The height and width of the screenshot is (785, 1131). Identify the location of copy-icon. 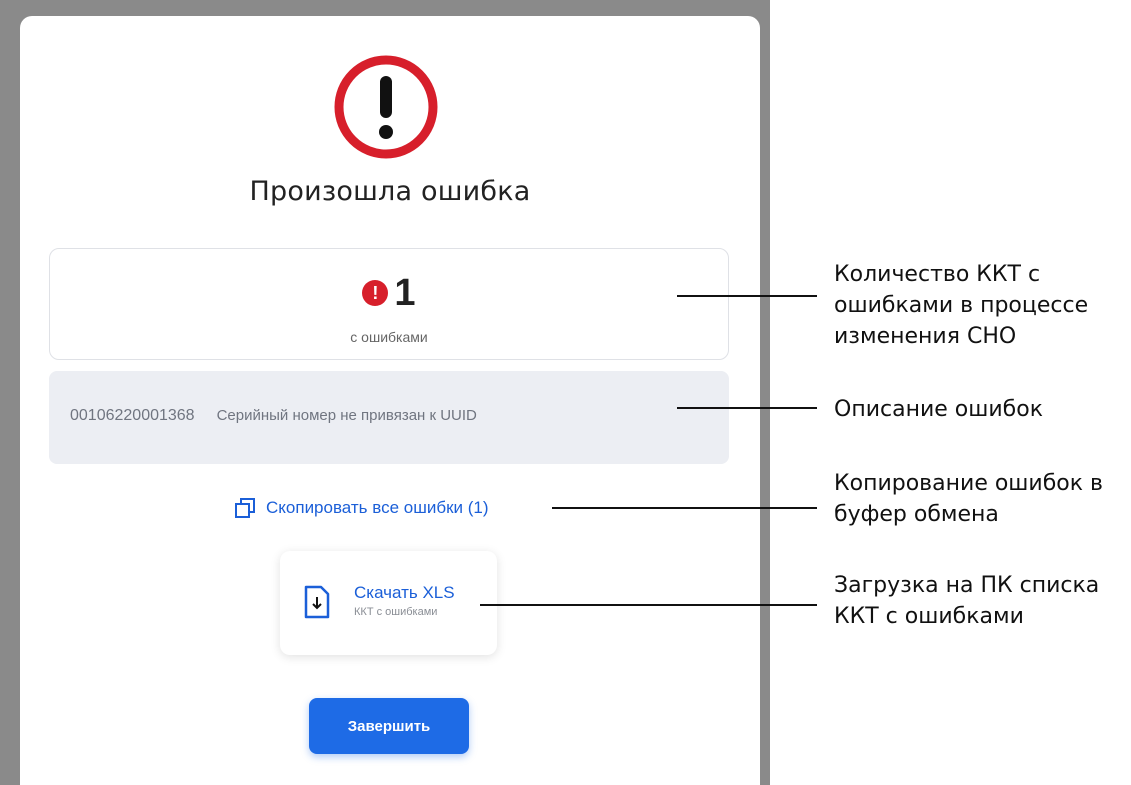
(245, 508).